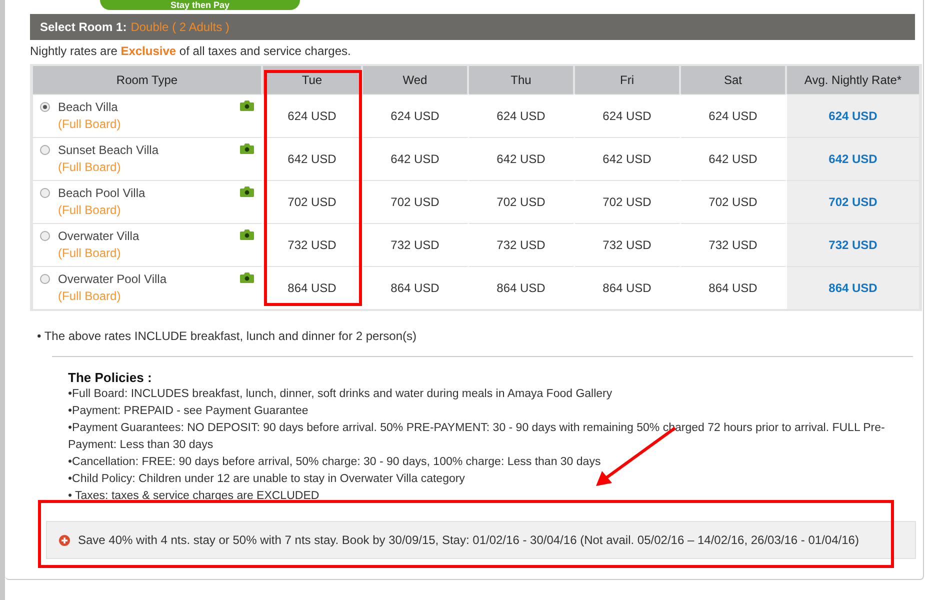 The width and height of the screenshot is (936, 600). What do you see at coordinates (477, 437) in the screenshot?
I see `policy-text: •Payment Guarantees: NO DEPOSIT: 90 days before arrival. 50% PRE-PAYMENT: 30 - 90 days with remaining 50% charged 72 hours prior to arrival. FULL Pre-Payment: Less than 30 days` at bounding box center [477, 437].